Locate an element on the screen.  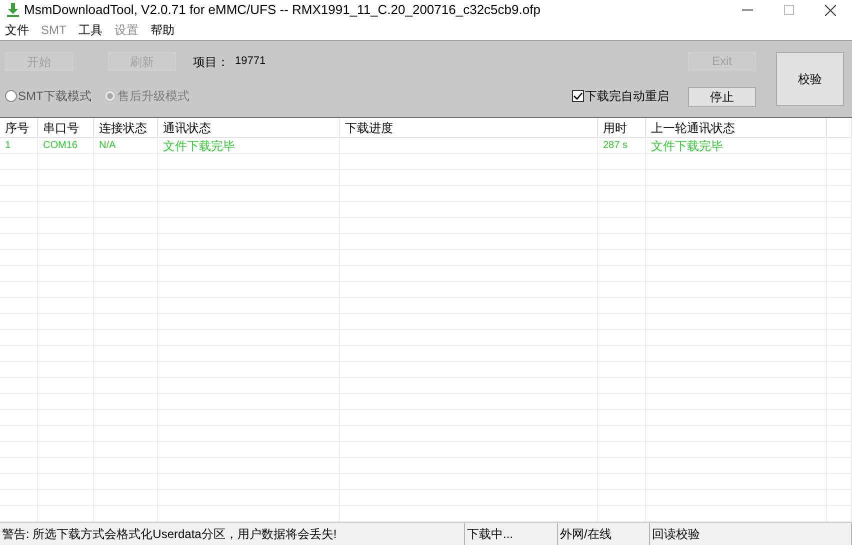
column-header: 通讯状态 is located at coordinates (187, 127).